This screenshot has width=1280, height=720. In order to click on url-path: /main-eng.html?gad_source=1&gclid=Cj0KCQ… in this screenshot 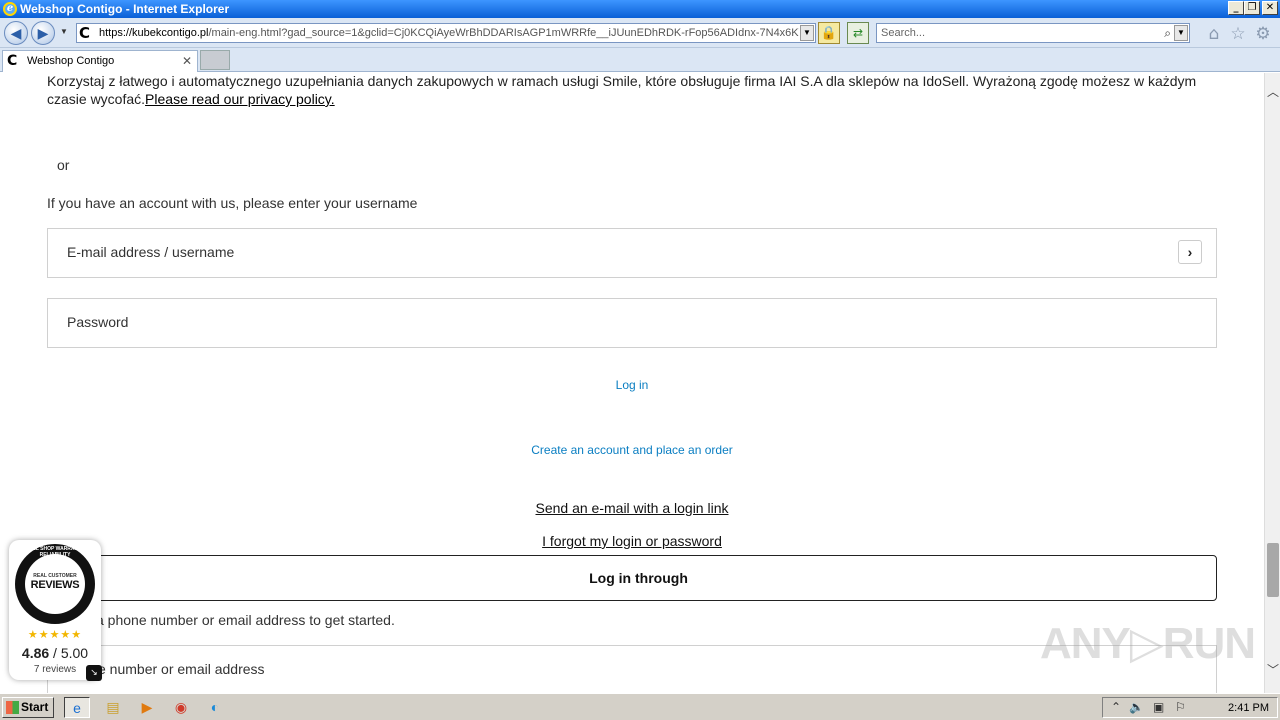, I will do `click(503, 33)`.